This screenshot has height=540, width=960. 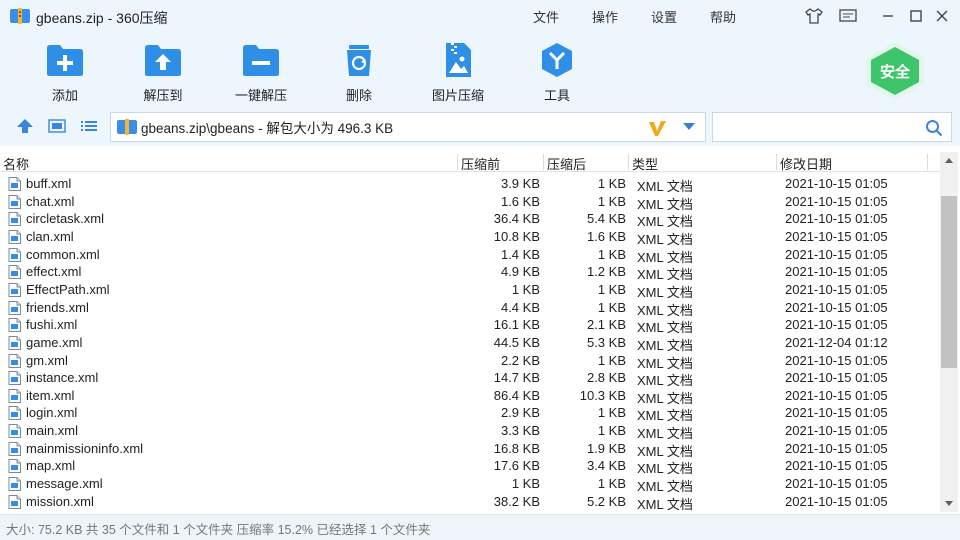 I want to click on menu-action: 操作, so click(x=605, y=16).